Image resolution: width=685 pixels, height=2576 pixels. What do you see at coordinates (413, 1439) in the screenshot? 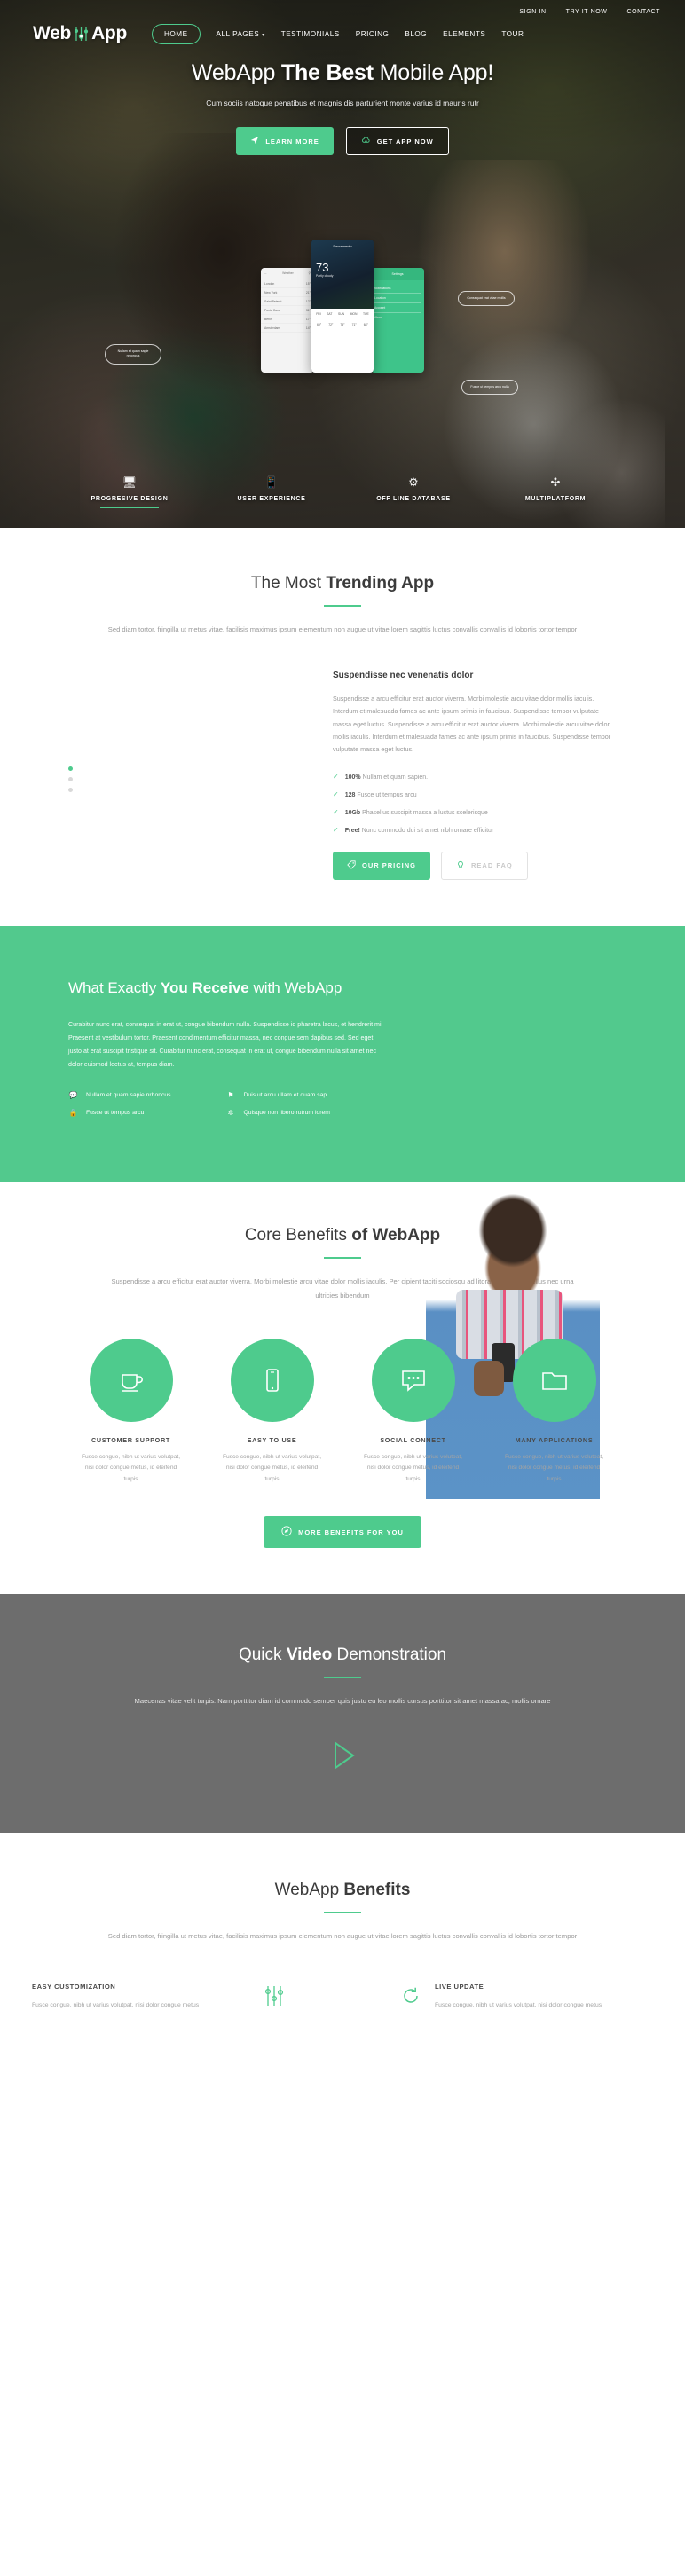
I see `core-benefit-title: SOCIAL CONNECT` at bounding box center [413, 1439].